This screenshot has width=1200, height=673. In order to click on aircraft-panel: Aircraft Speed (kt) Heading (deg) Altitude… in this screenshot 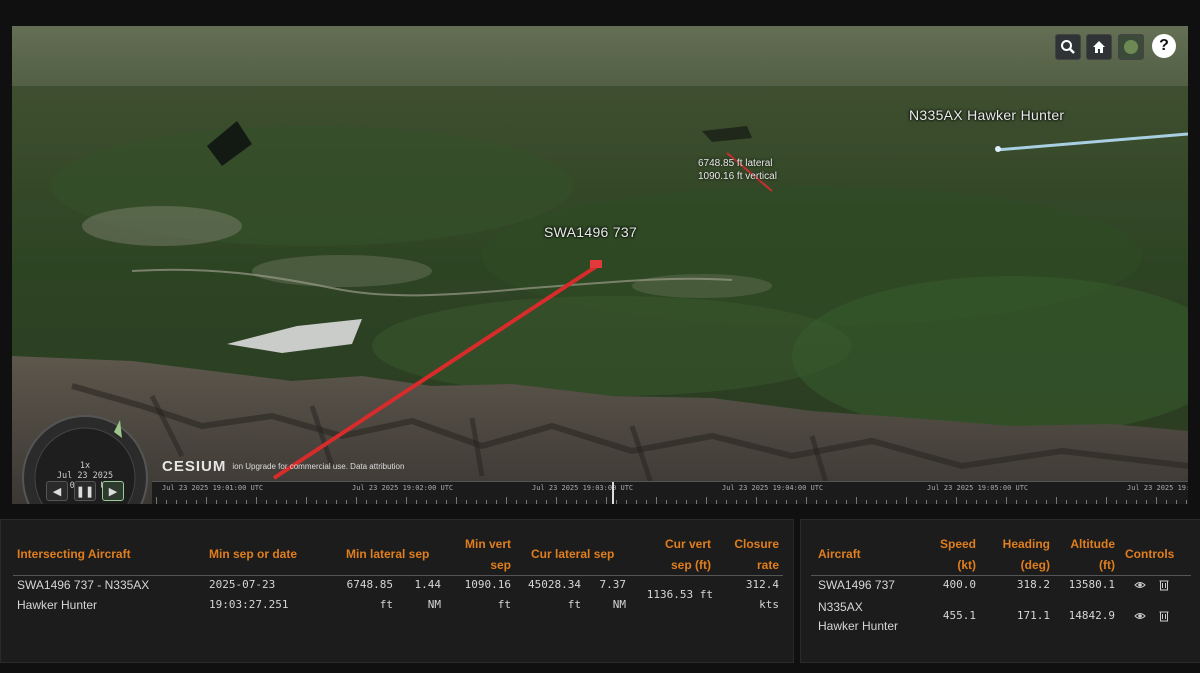, I will do `click(1000, 591)`.